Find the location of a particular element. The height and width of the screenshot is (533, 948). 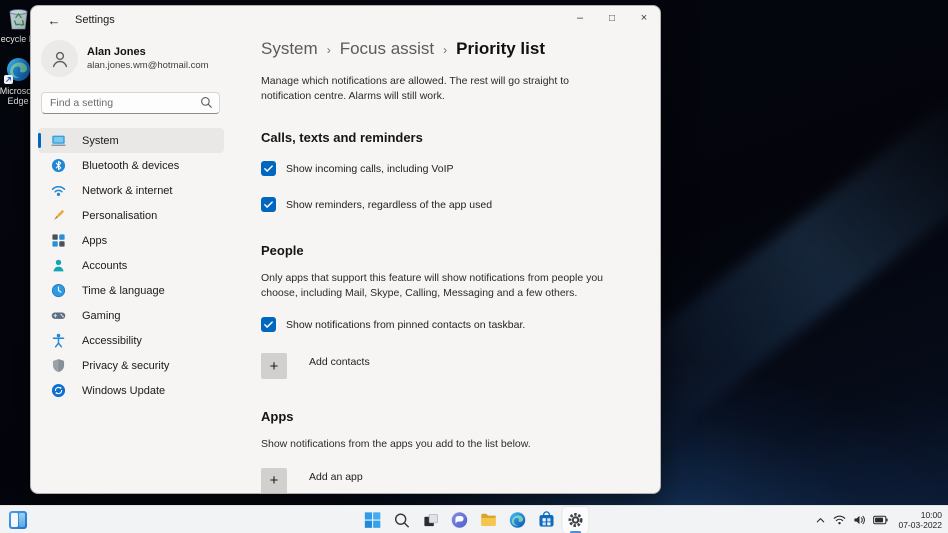

accessibility-person-icon is located at coordinates (58, 340).